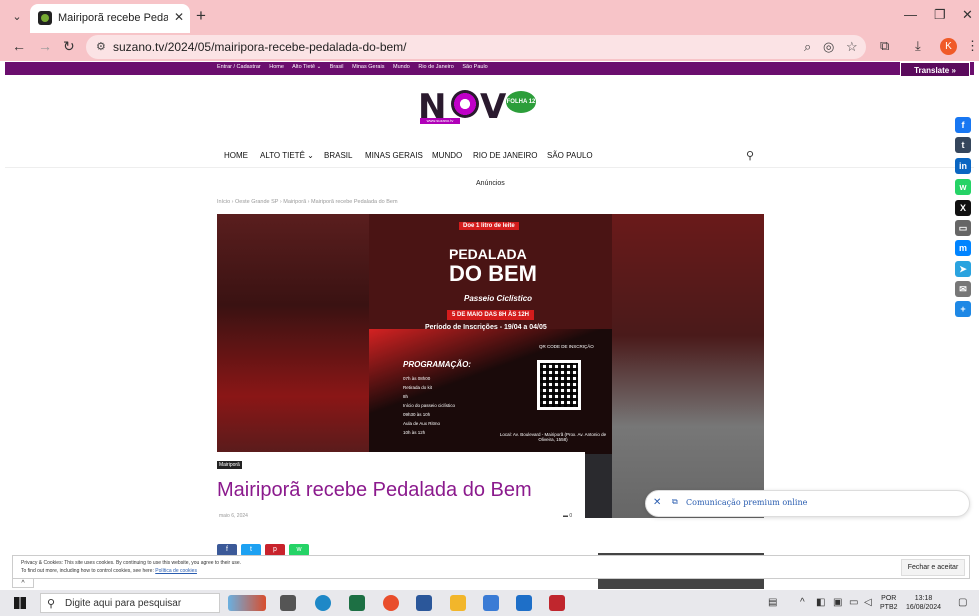 This screenshot has height=616, width=979. Describe the element at coordinates (357, 603) in the screenshot. I see `excel-icon` at that location.